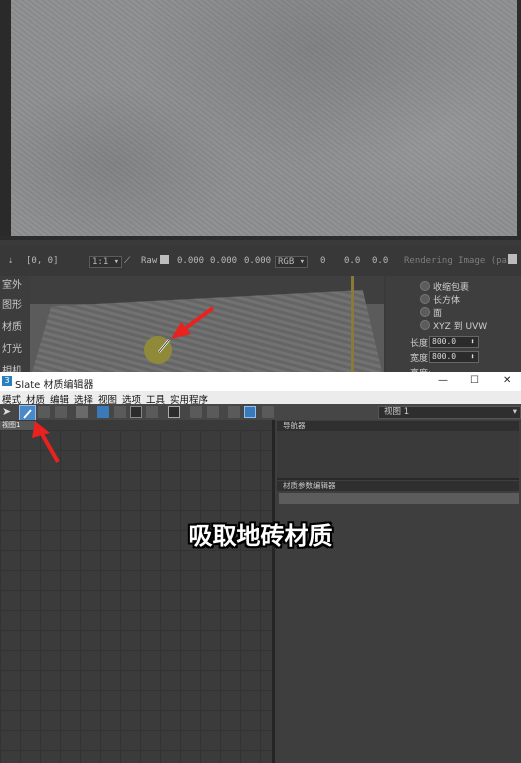 The width and height of the screenshot is (521, 763). Describe the element at coordinates (447, 301) in the screenshot. I see `radio-label-box: 长方体` at that location.